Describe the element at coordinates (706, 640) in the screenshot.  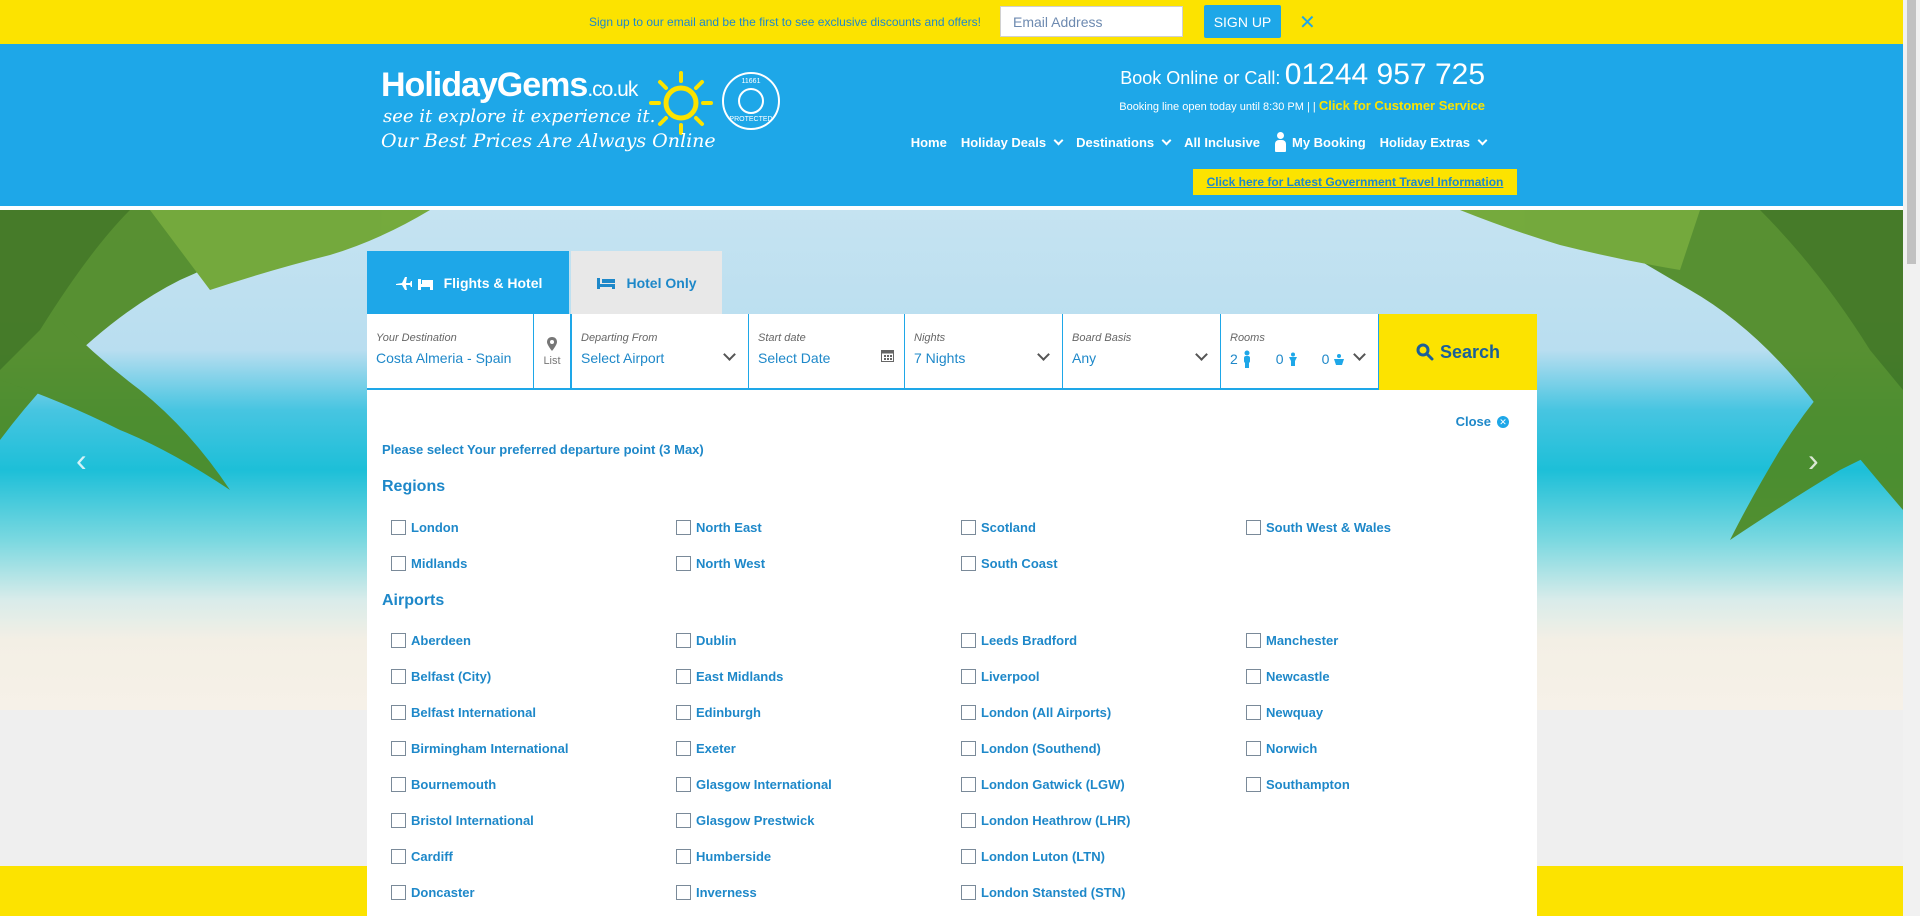
I see `airport-option: Dublin` at that location.